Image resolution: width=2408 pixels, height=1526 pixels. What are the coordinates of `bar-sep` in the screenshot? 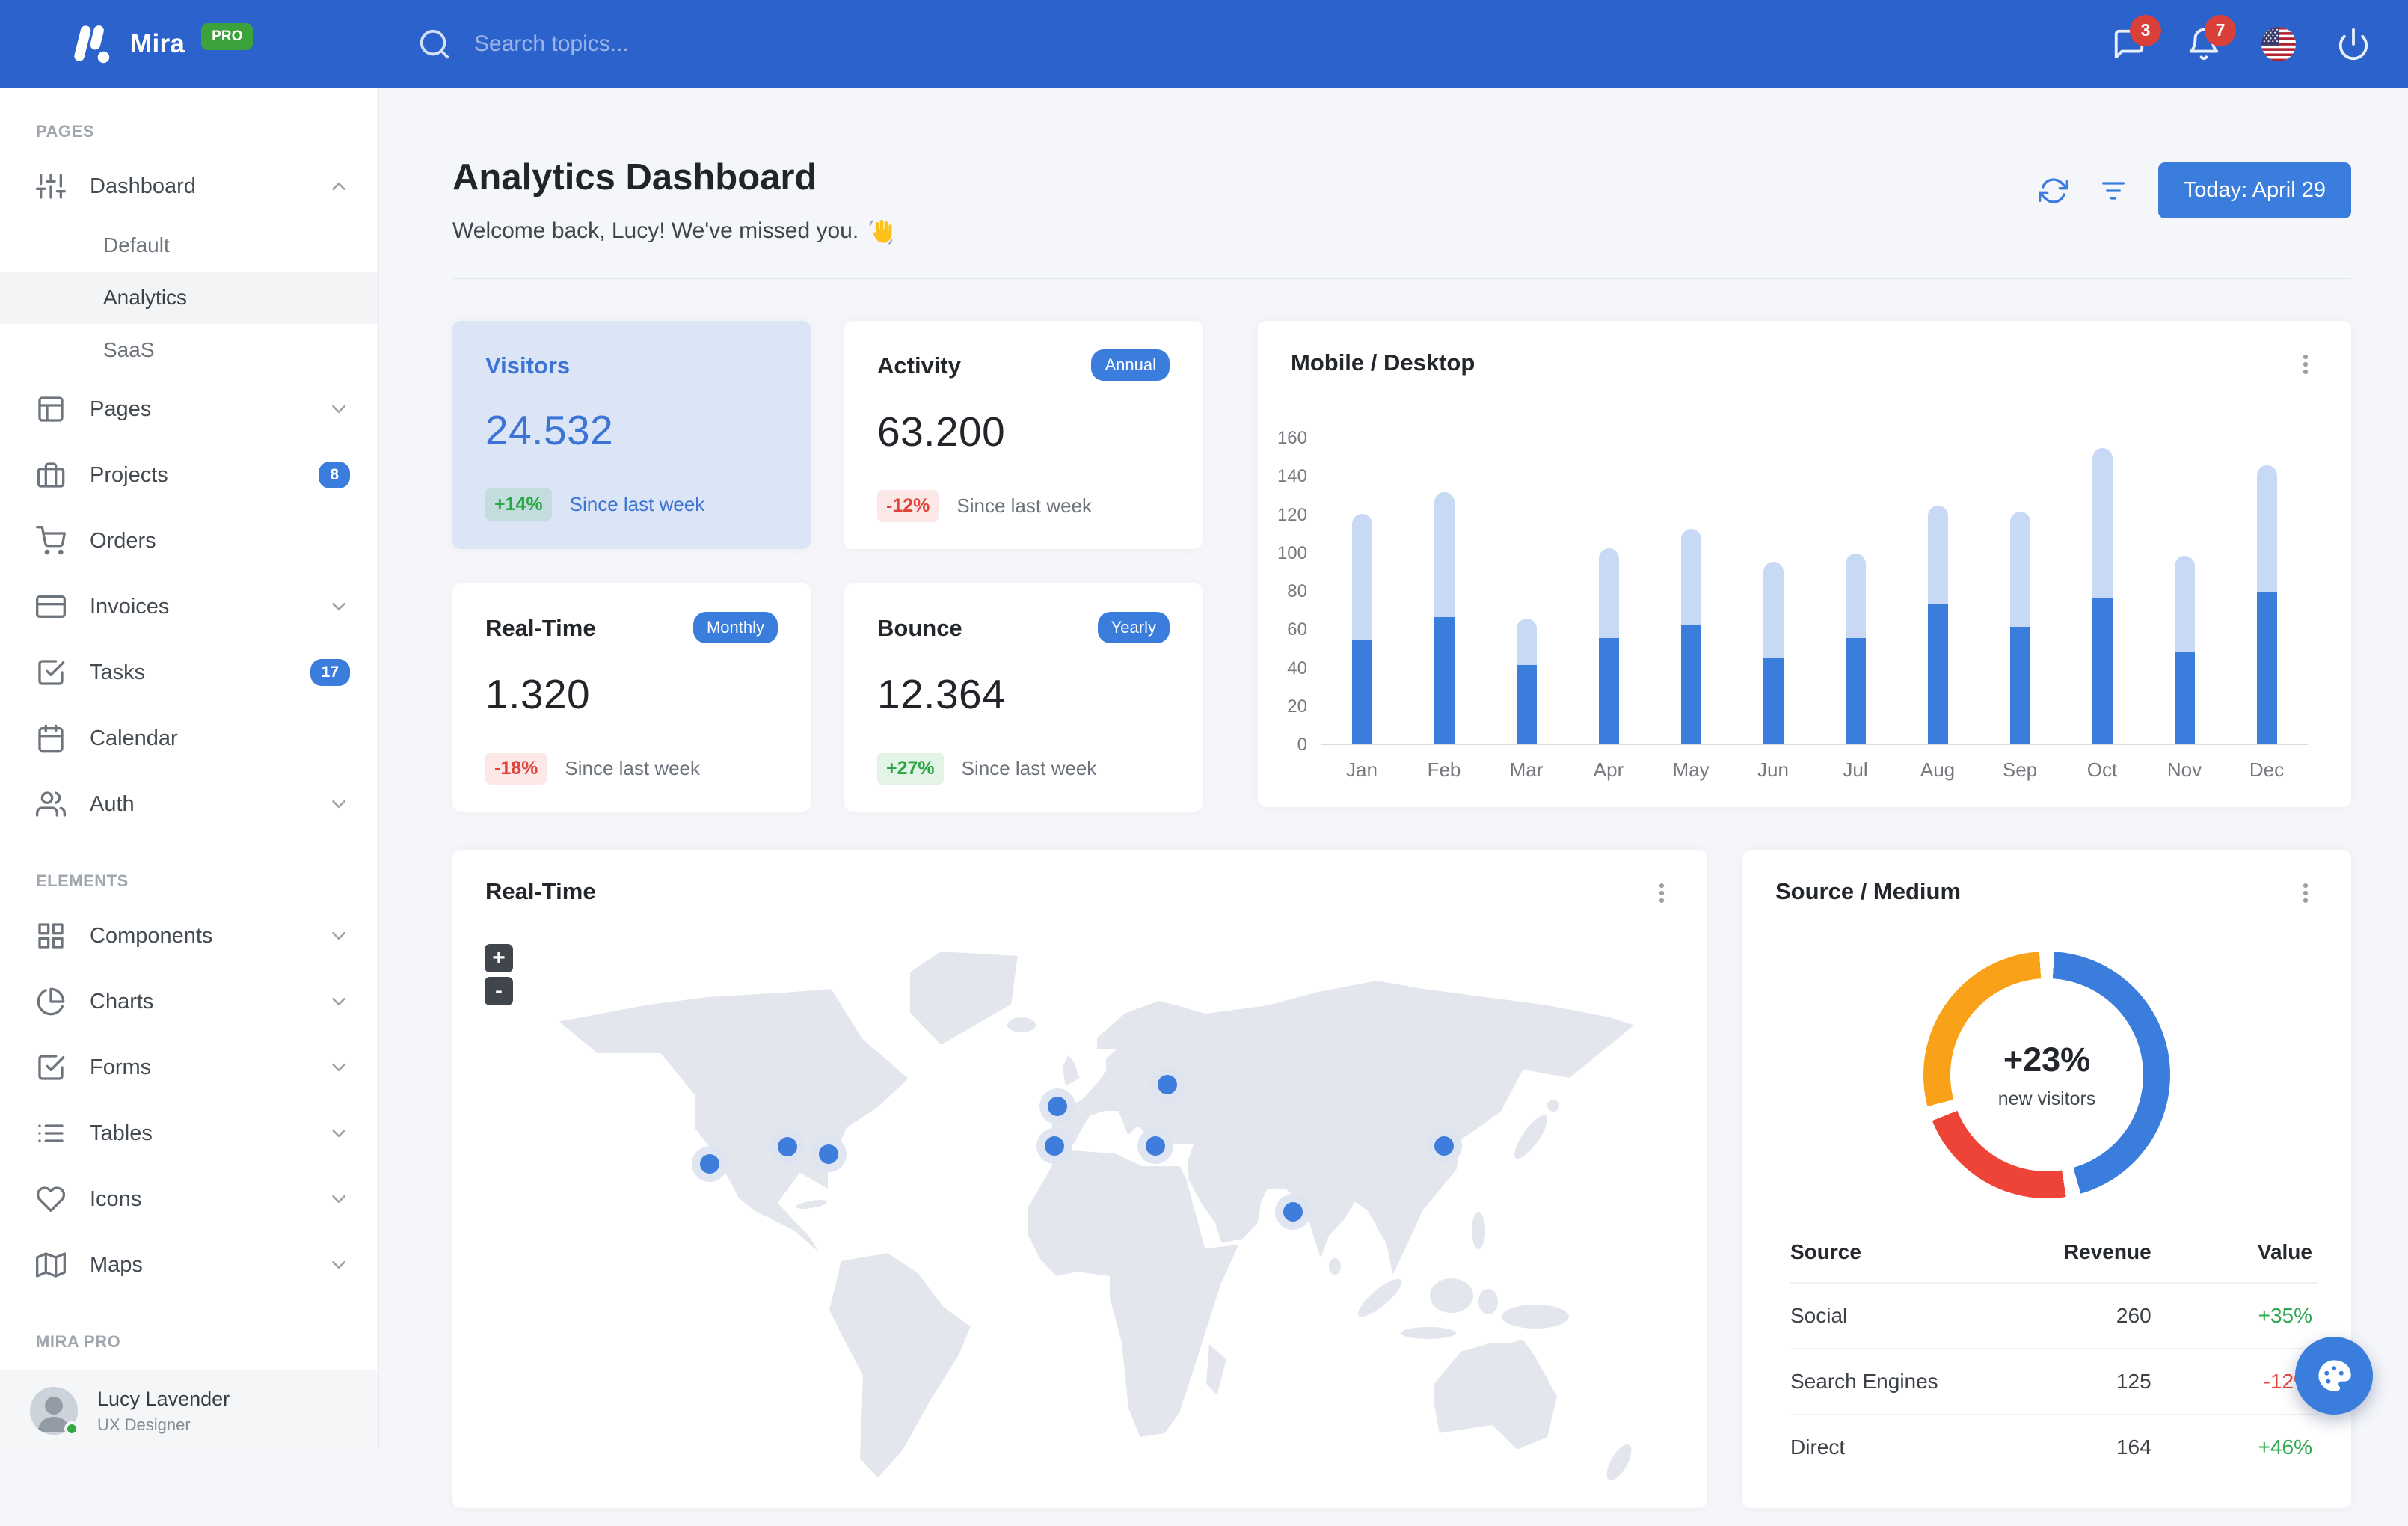 It's located at (2020, 591).